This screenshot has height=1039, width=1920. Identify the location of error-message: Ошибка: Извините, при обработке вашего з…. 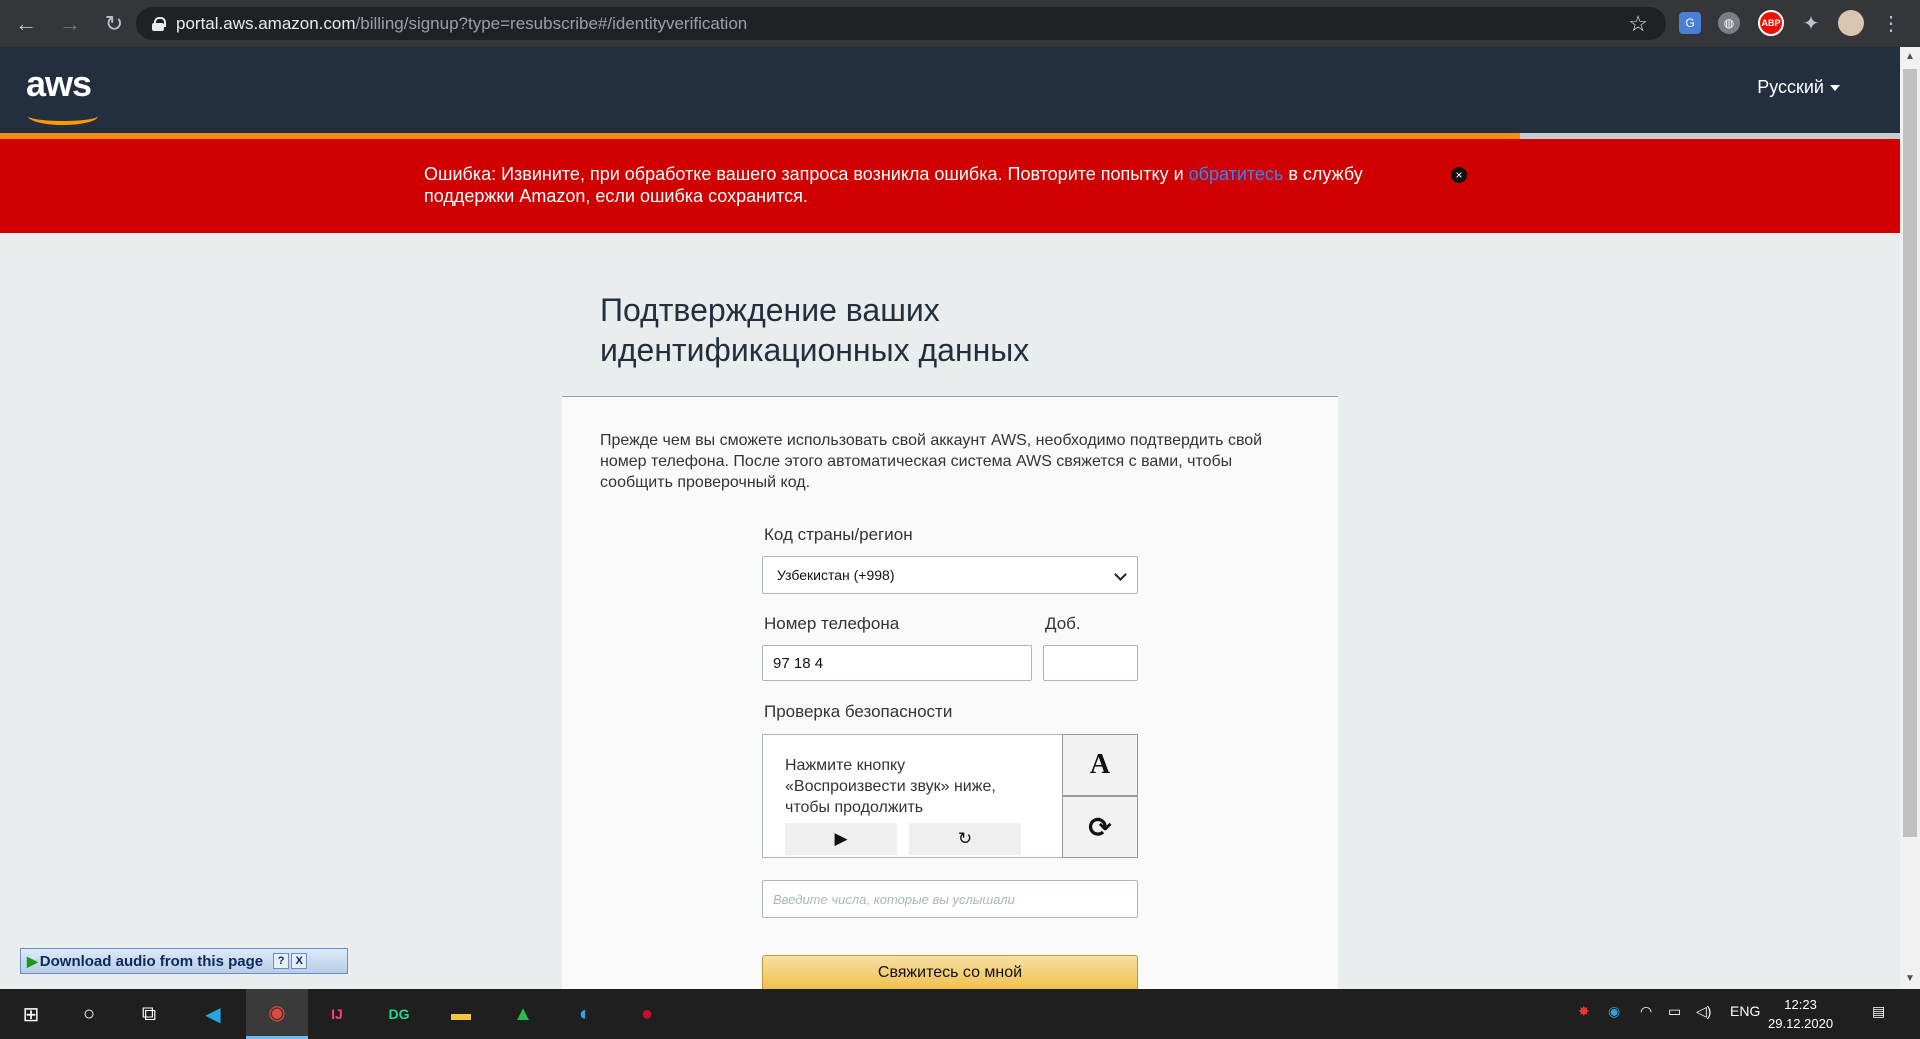
(914, 185).